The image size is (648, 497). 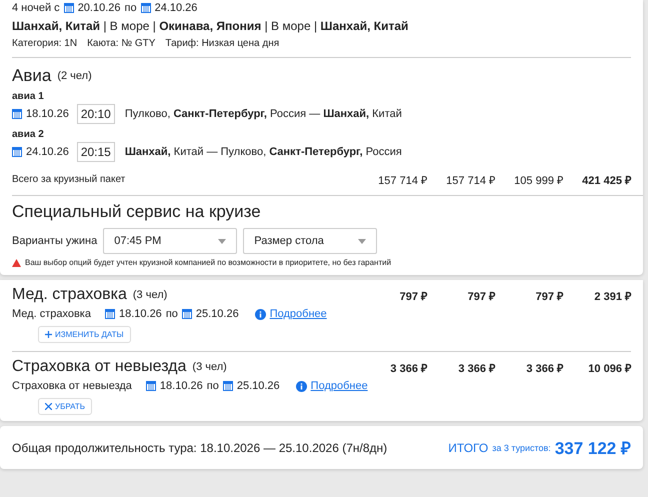 What do you see at coordinates (45, 43) in the screenshot?
I see `cruise-detail: Категория: 1N` at bounding box center [45, 43].